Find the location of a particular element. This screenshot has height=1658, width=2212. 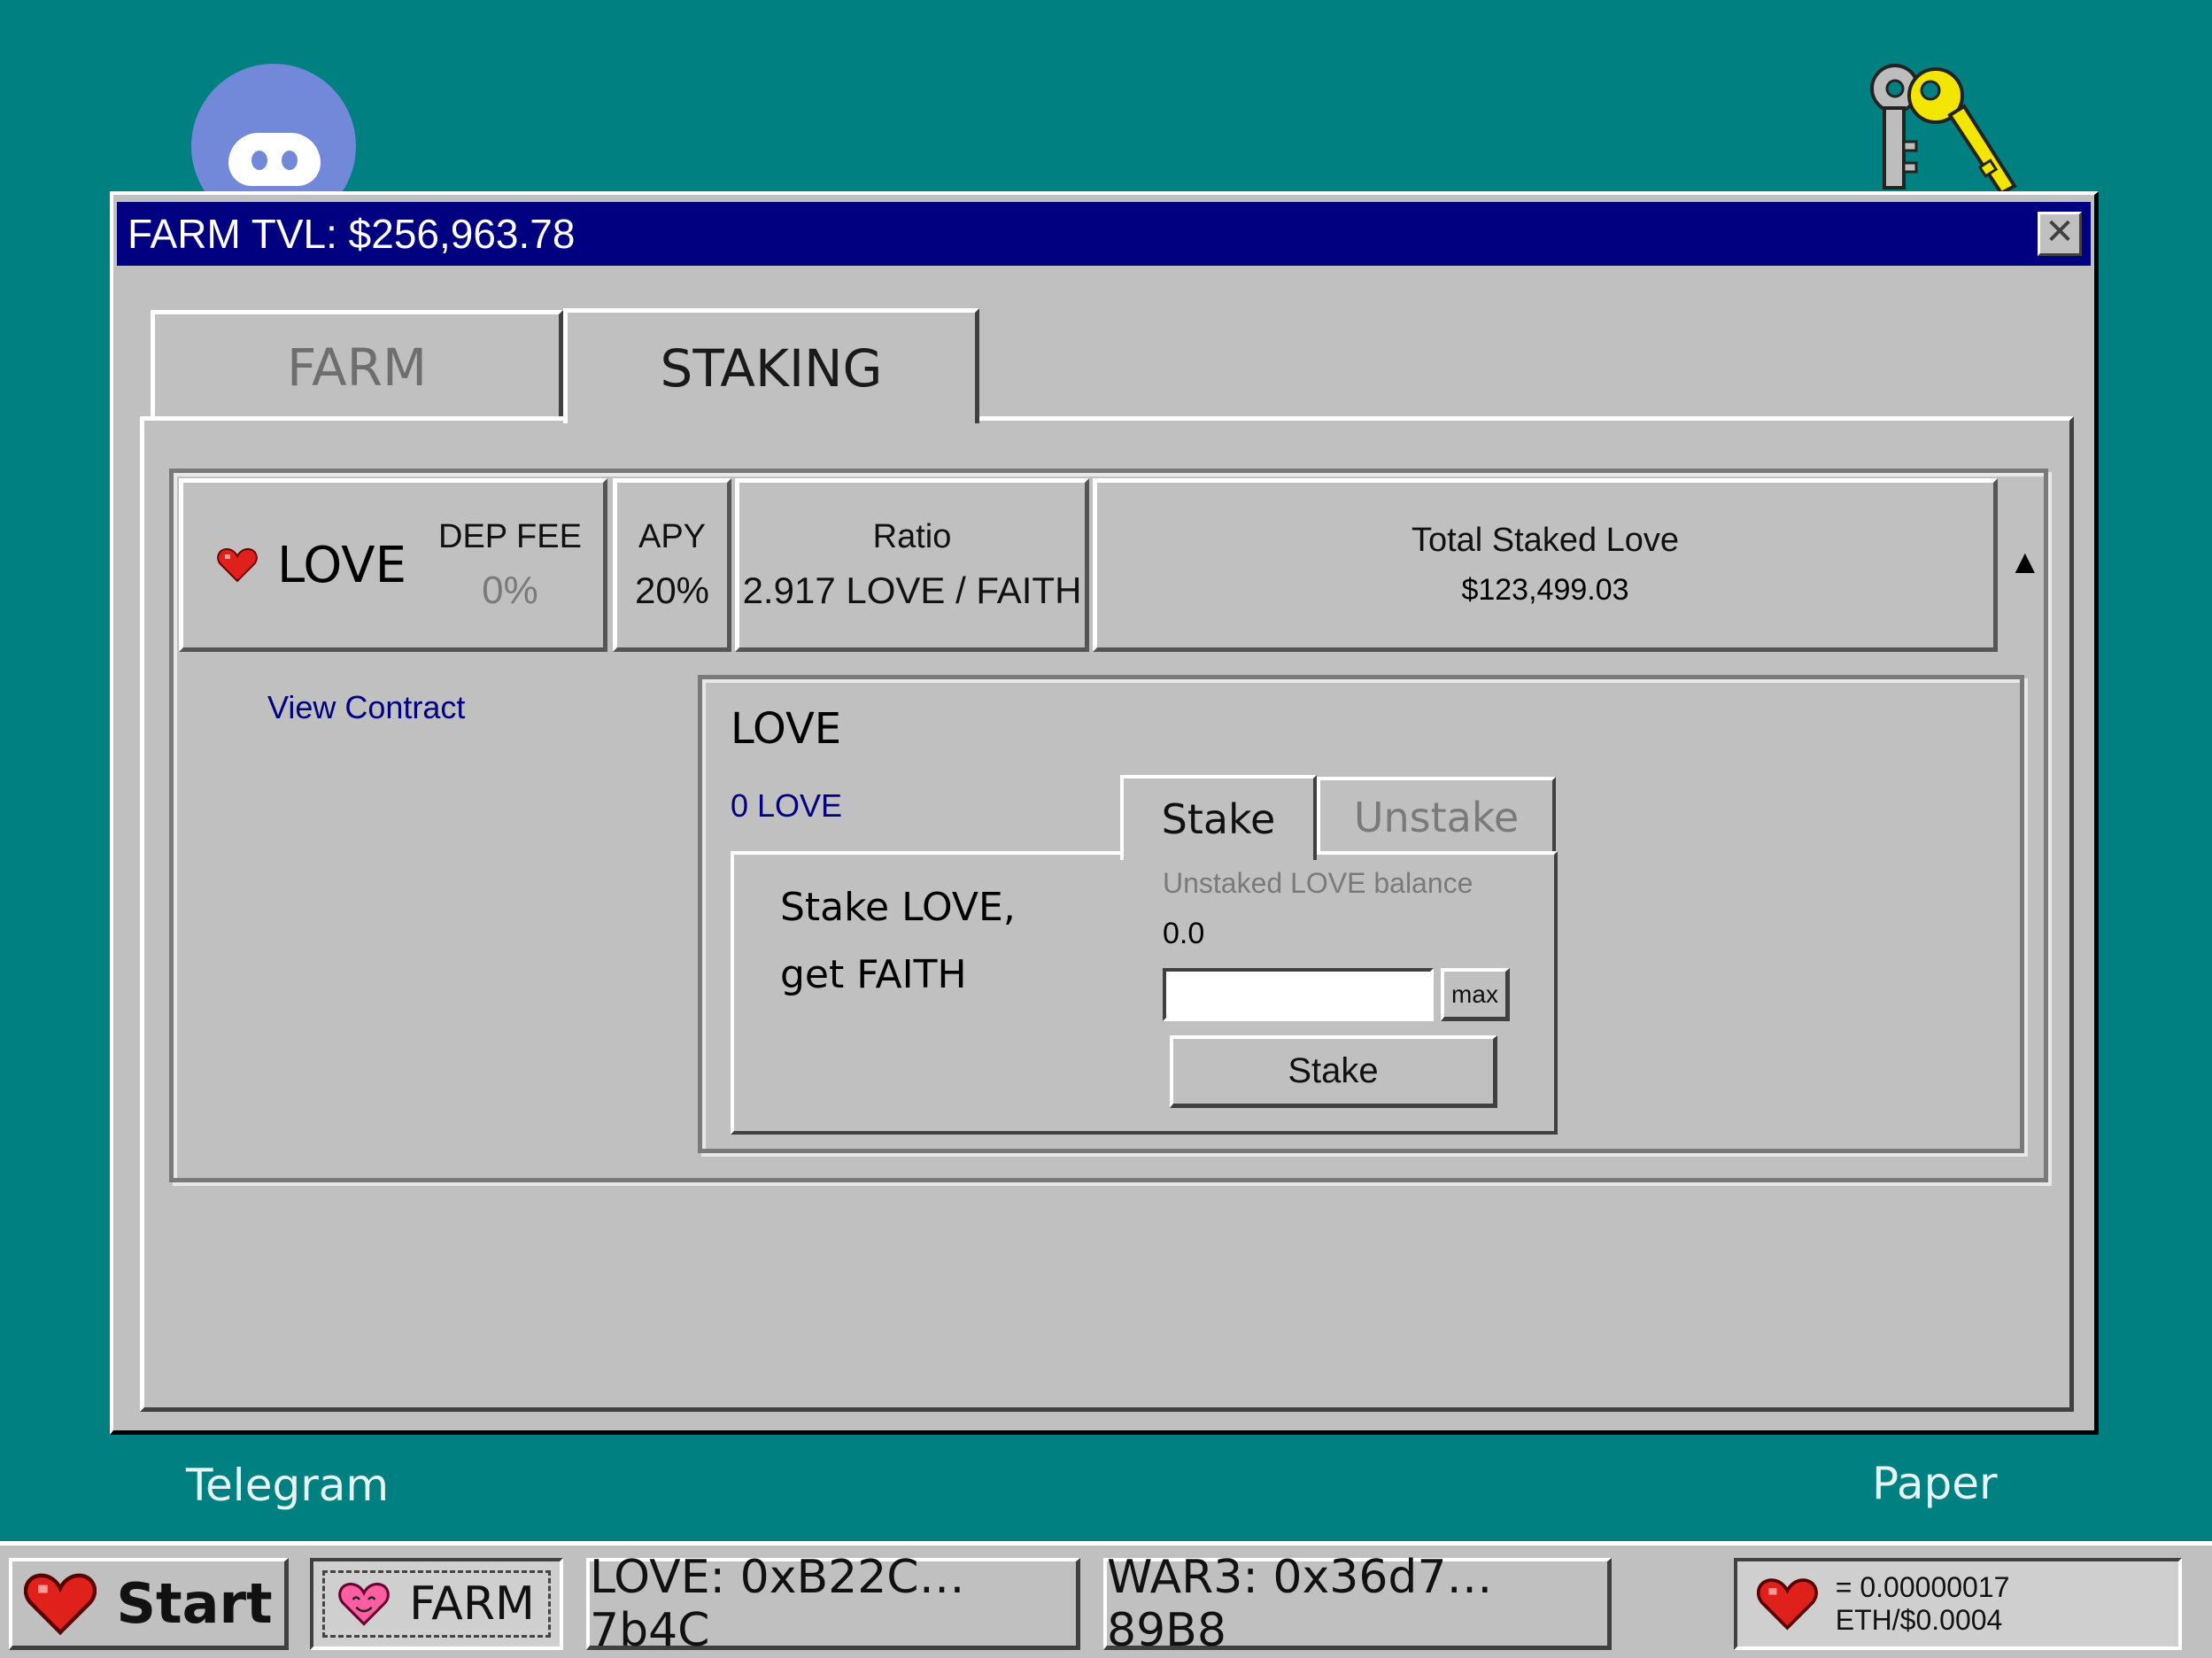

start-label: Start is located at coordinates (194, 1603).